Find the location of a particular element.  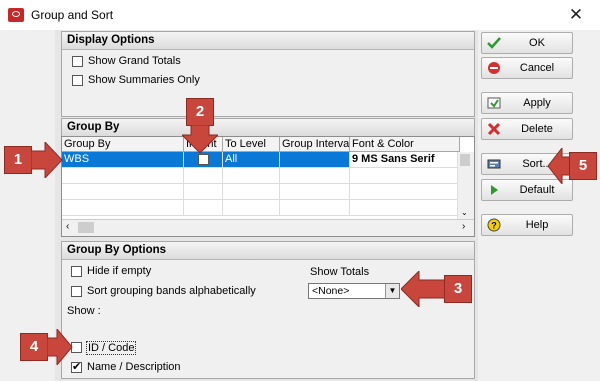

show-summaries-only-label: Show Summaries Only is located at coordinates (144, 80).